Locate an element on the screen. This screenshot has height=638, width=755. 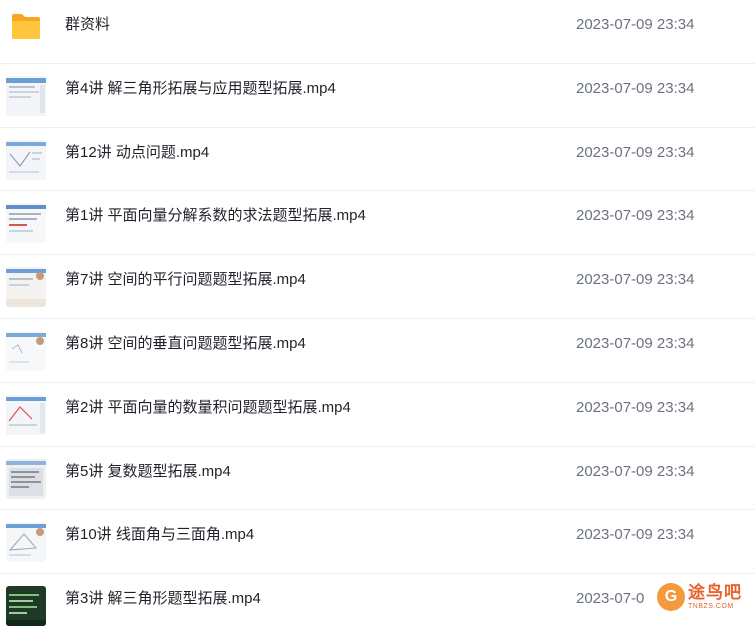
file-name: 第5讲 复数题型拓展.mp4 is located at coordinates (148, 478).